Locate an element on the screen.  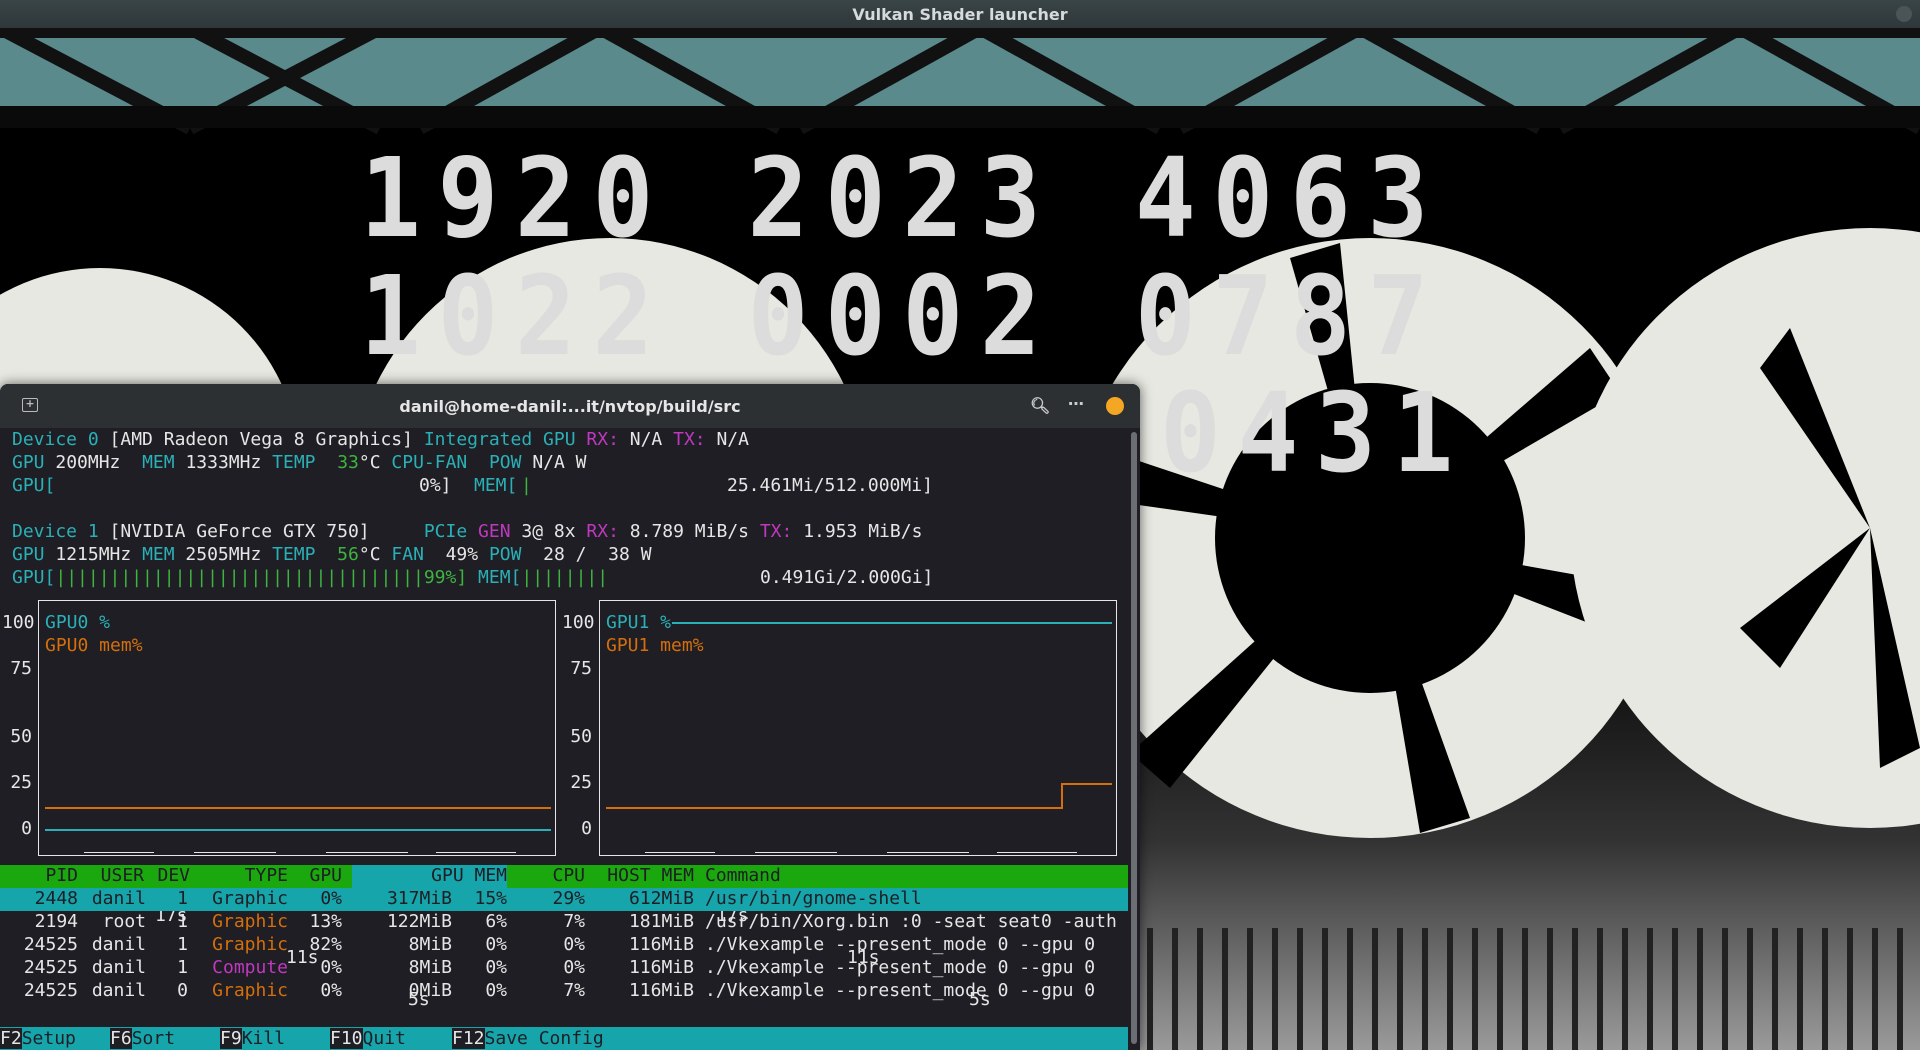
terminal-scrollbar is located at coordinates (1134, 739).